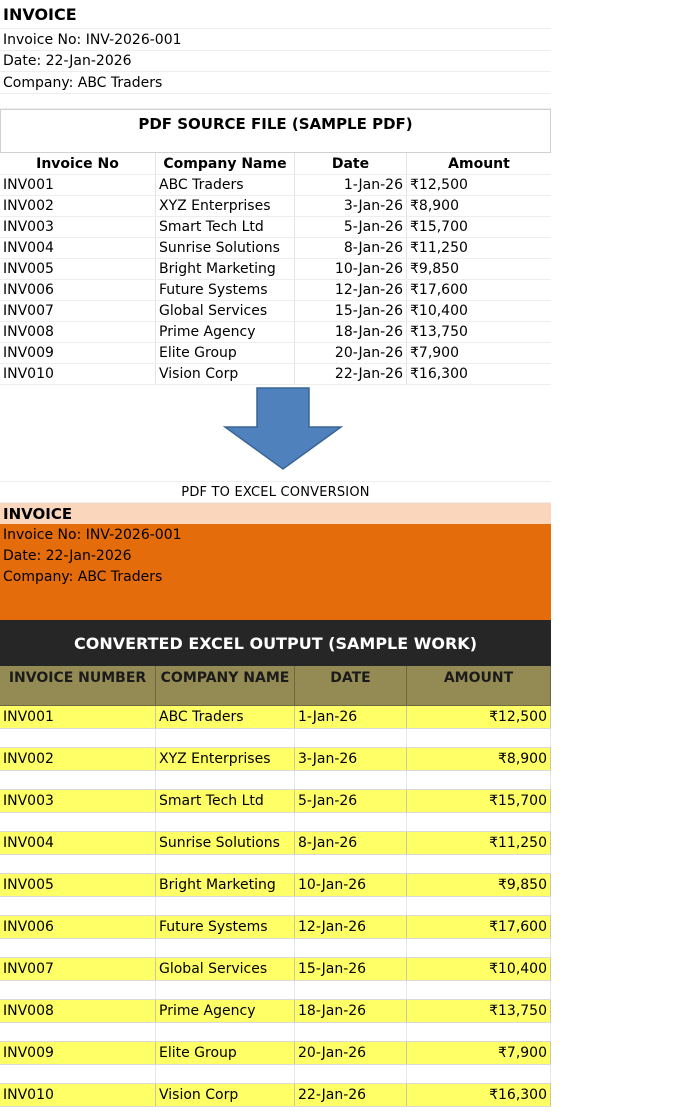 The height and width of the screenshot is (1113, 680). Describe the element at coordinates (78, 227) in the screenshot. I see `pdf-cell-invoice-no: INV003` at that location.